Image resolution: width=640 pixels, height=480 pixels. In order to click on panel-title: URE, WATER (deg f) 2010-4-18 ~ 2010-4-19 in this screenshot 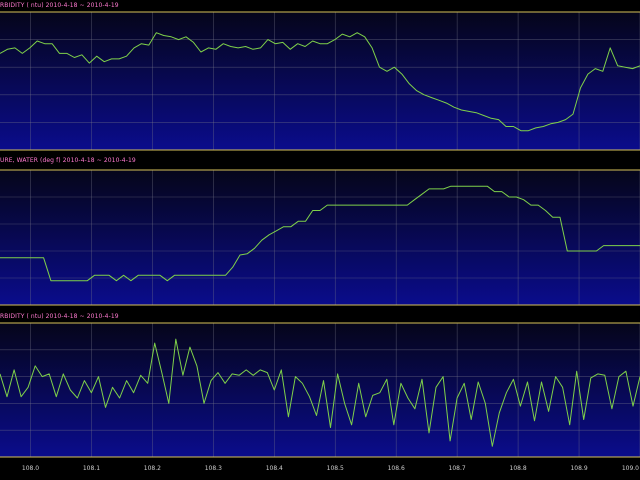, I will do `click(68, 160)`.